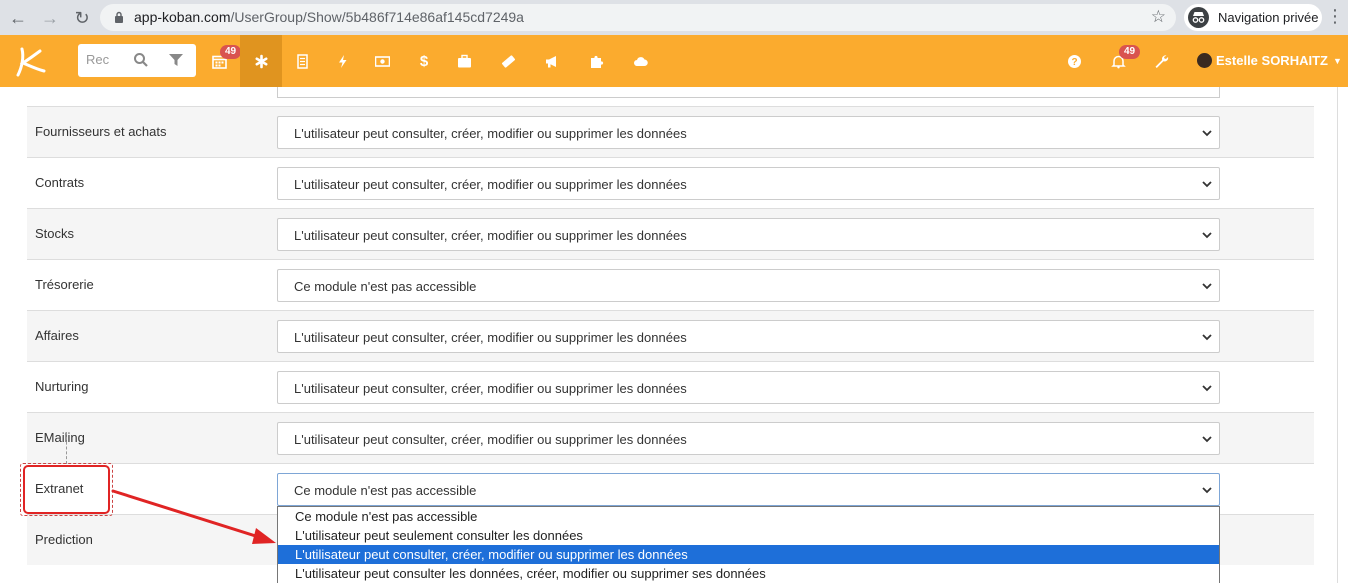 This screenshot has width=1348, height=583. What do you see at coordinates (1204, 60) in the screenshot?
I see `avatar` at bounding box center [1204, 60].